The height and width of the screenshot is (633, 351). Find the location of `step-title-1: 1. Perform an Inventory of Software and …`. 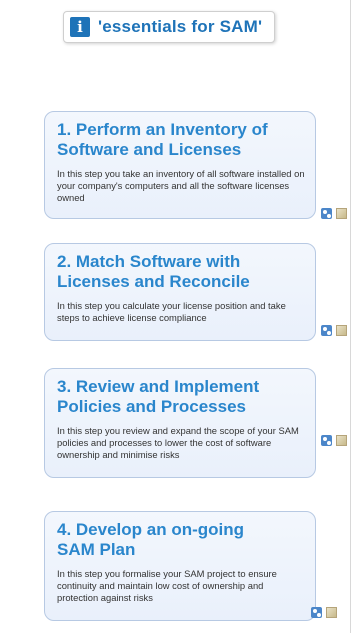

step-title-1: 1. Perform an Inventory of Software and … is located at coordinates (181, 140).